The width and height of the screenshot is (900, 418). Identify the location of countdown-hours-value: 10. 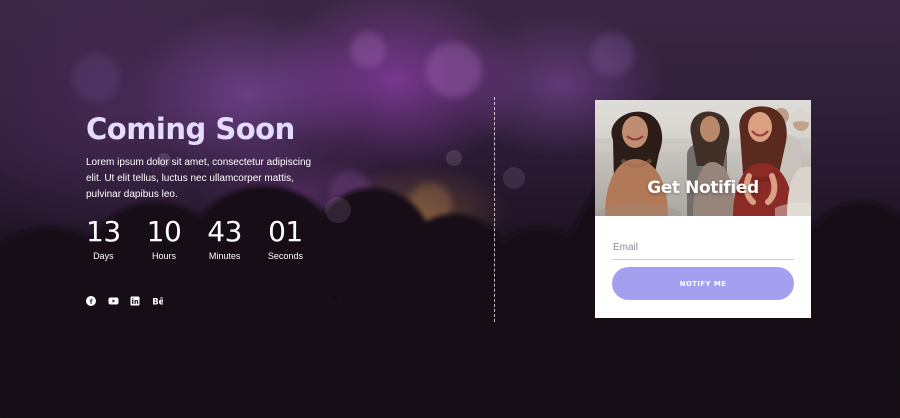
(164, 231).